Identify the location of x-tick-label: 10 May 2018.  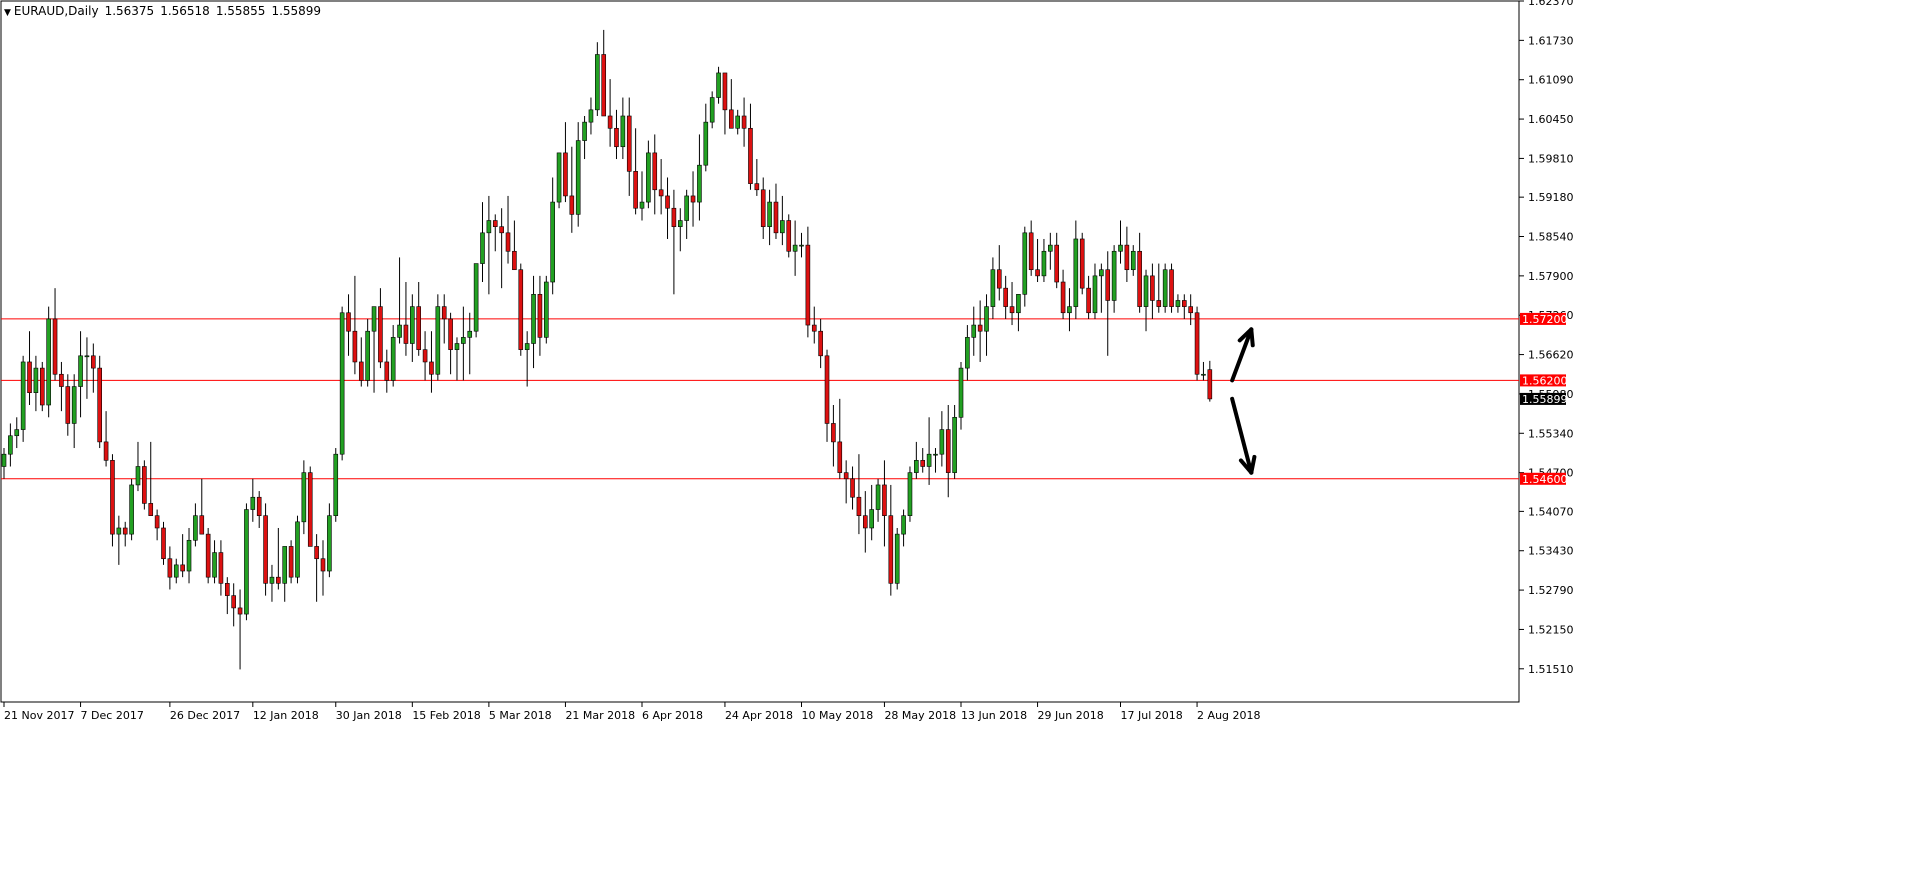
(838, 715).